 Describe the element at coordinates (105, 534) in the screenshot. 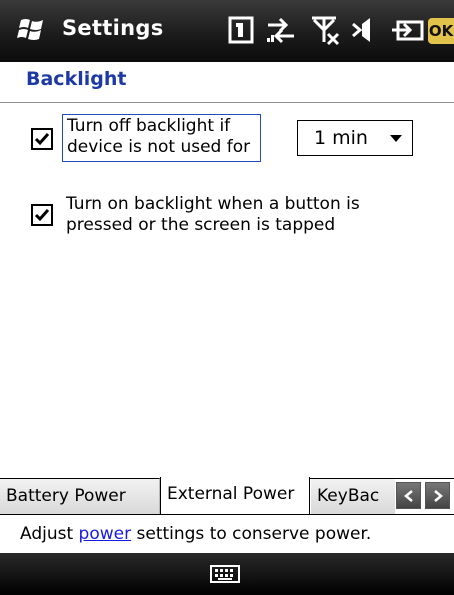

I see `power-settings-link: power` at that location.